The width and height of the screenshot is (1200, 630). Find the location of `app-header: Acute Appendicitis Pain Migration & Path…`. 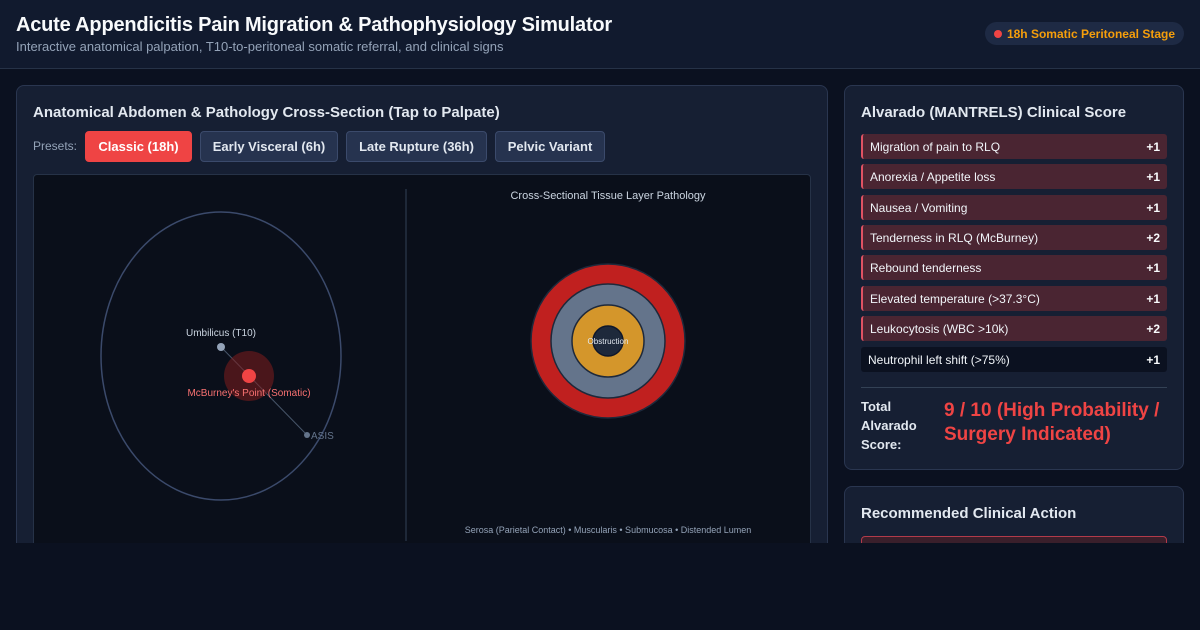

app-header: Acute Appendicitis Pain Migration & Path… is located at coordinates (600, 34).